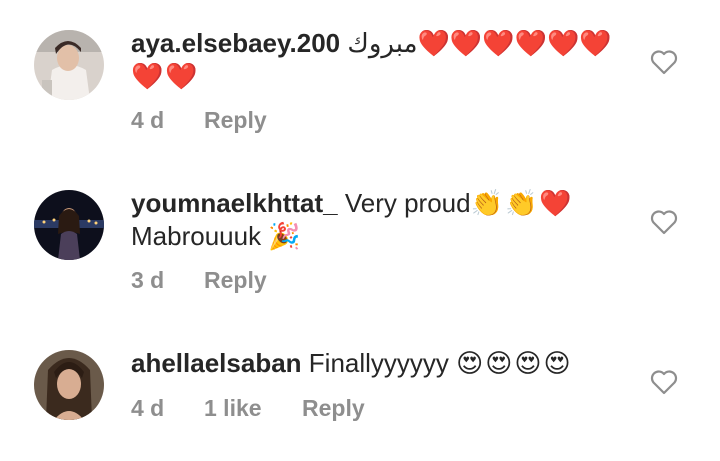  I want to click on comment-emojis-line2: ❤️❤️, so click(165, 76).